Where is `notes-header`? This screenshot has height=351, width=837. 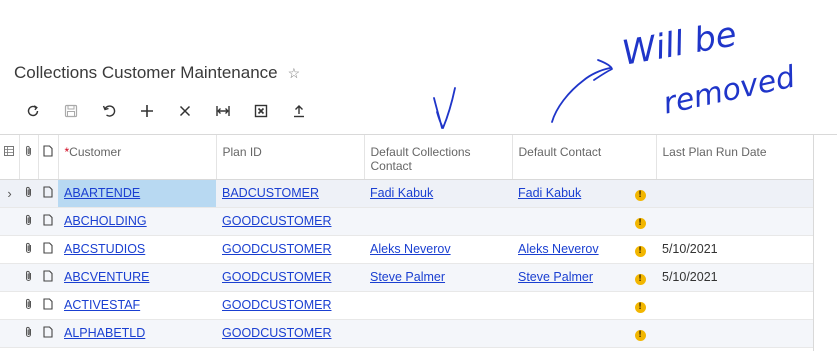 notes-header is located at coordinates (48, 157).